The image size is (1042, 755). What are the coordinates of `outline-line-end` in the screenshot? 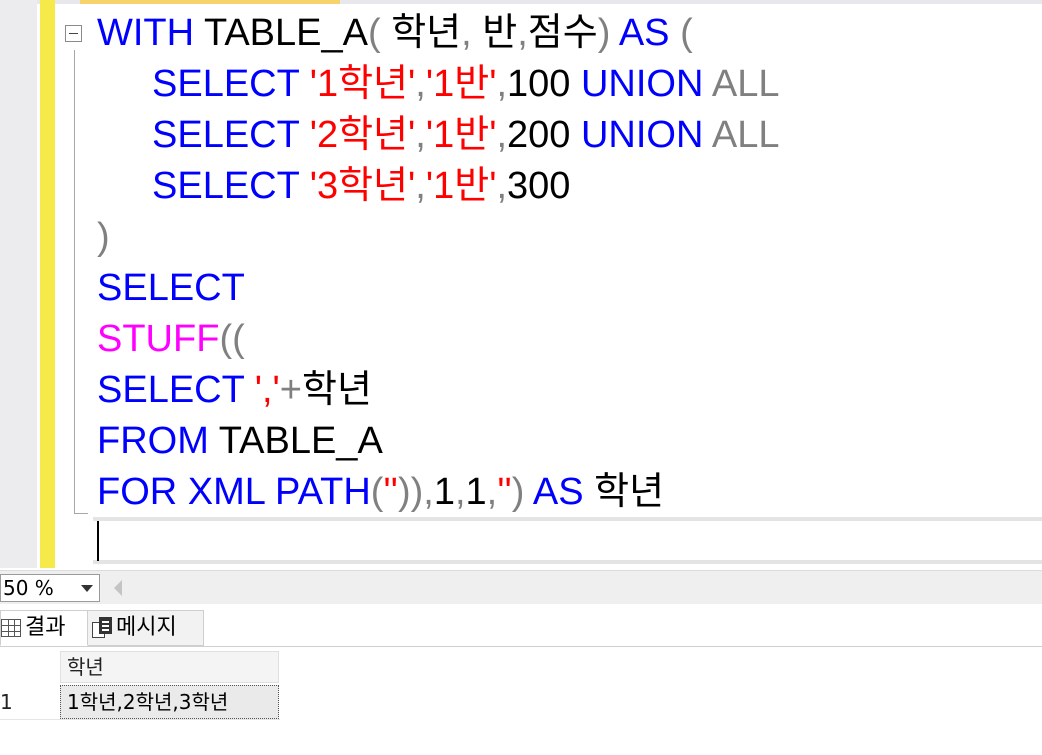 It's located at (81, 513).